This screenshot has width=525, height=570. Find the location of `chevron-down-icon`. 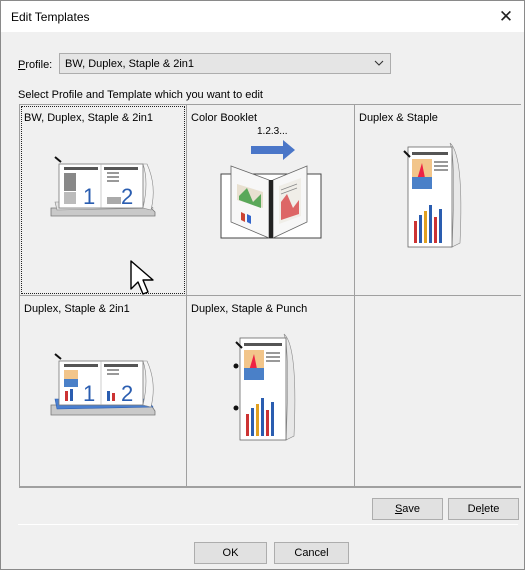

chevron-down-icon is located at coordinates (379, 63).